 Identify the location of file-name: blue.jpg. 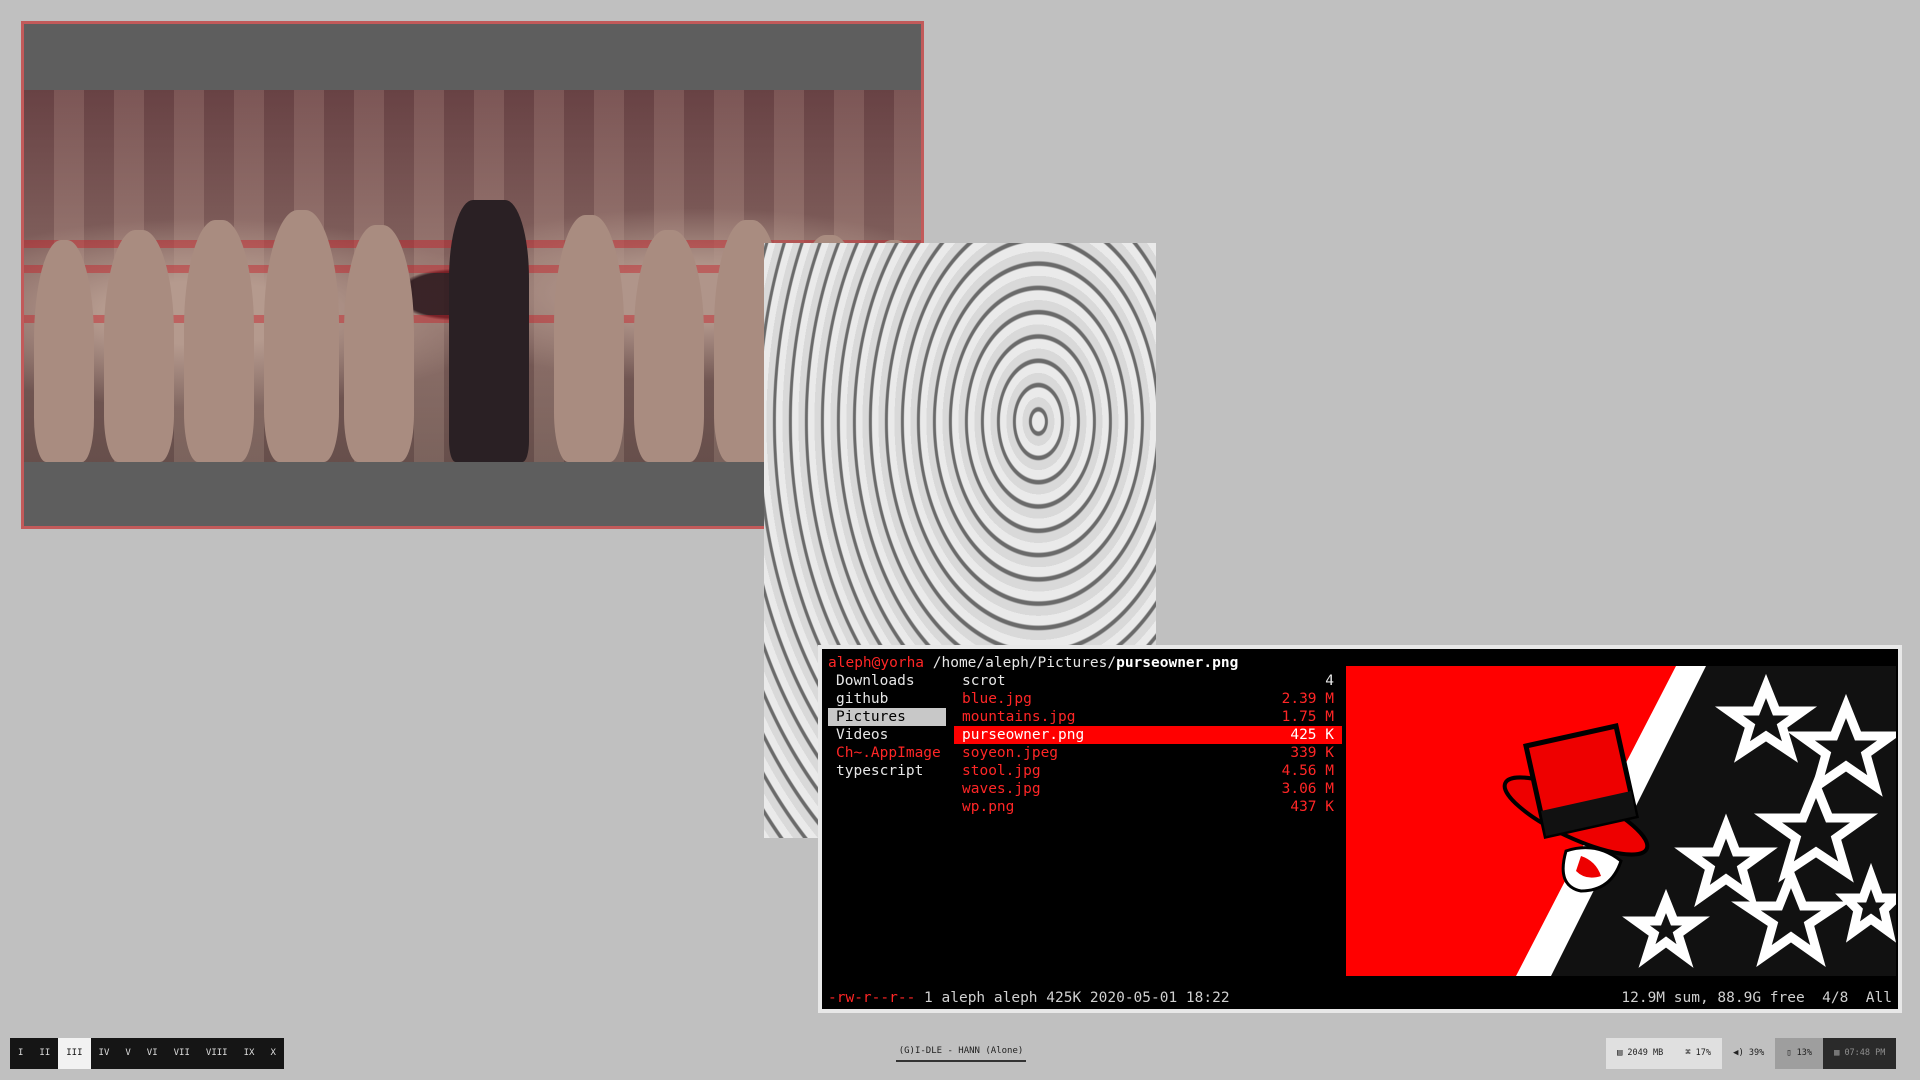
(997, 699).